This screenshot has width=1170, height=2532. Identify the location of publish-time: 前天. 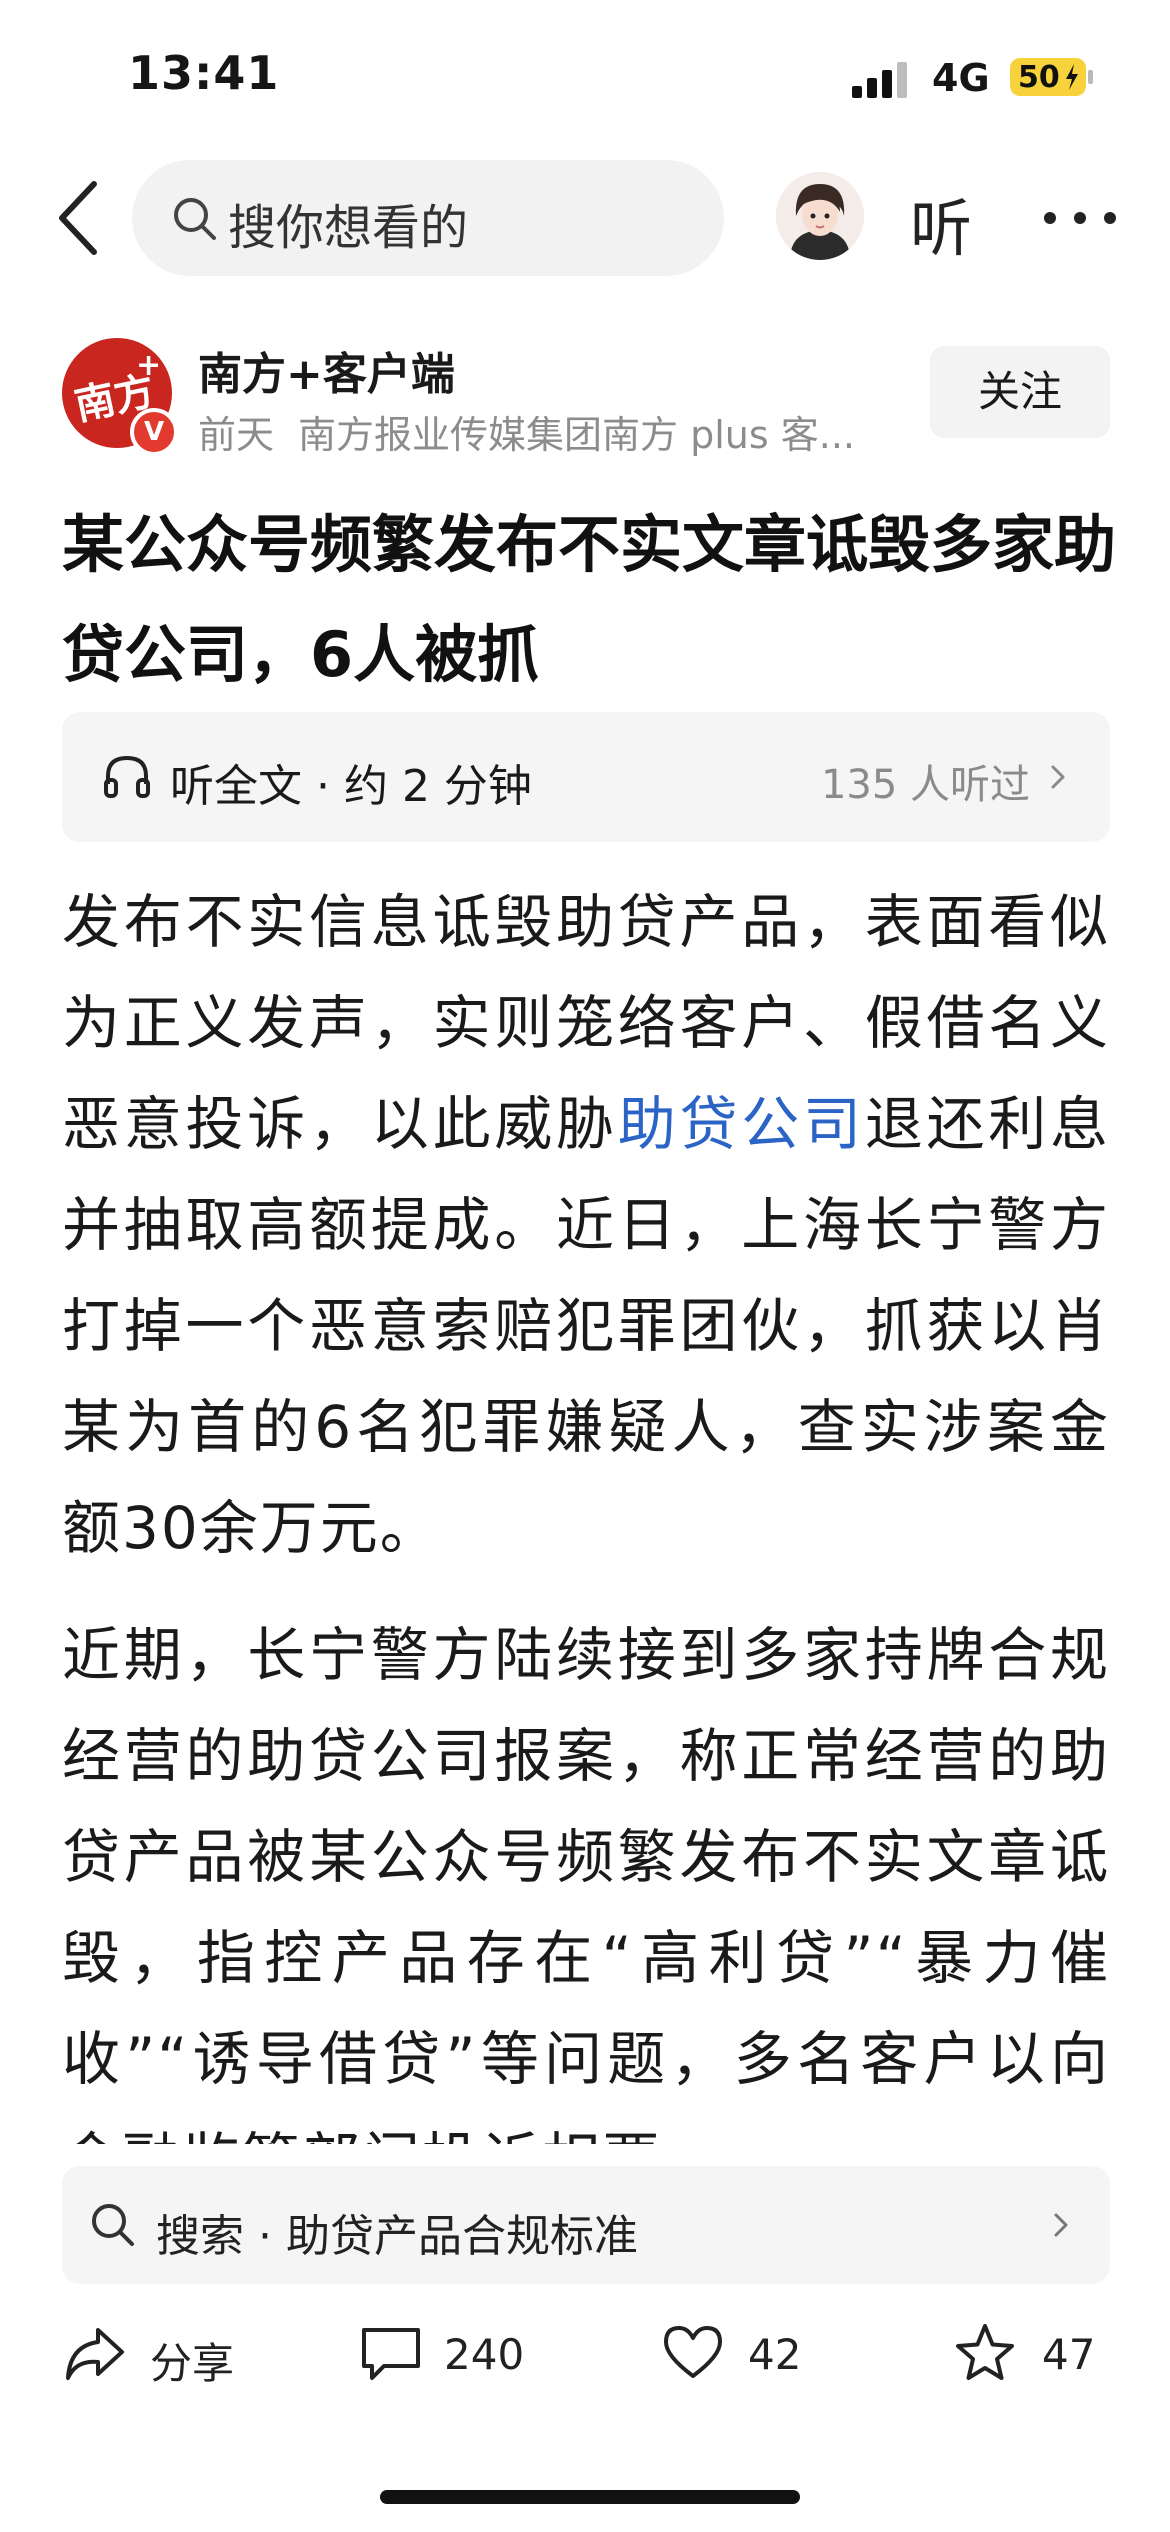
(236, 435).